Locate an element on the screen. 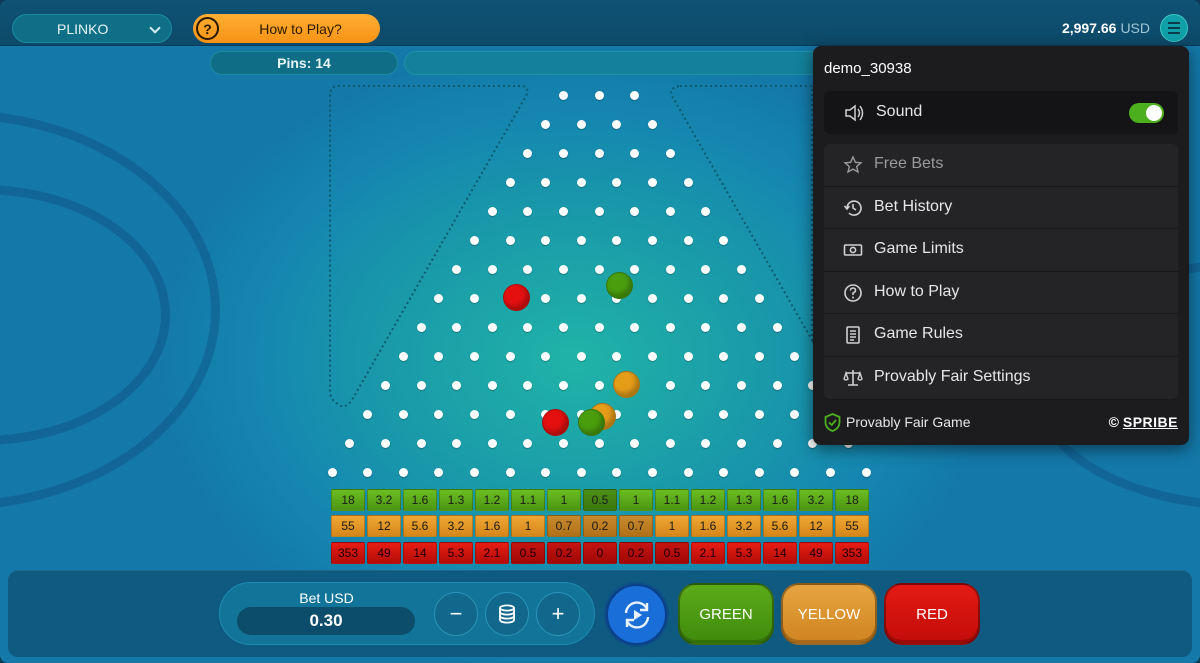 The height and width of the screenshot is (663, 1200). sound-toggle is located at coordinates (1146, 113).